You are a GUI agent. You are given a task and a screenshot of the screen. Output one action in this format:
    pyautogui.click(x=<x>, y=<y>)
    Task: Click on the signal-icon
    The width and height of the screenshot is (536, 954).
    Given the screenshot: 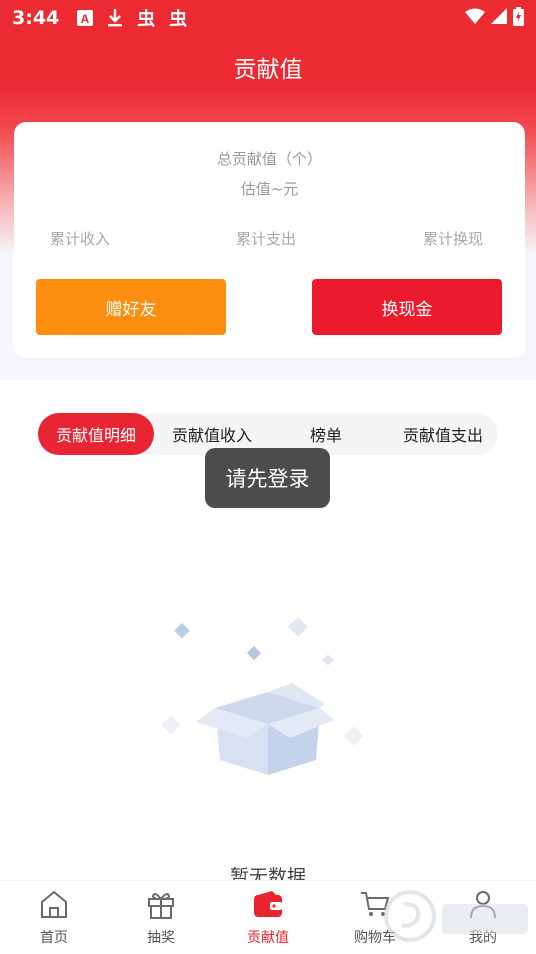 What is the action you would take?
    pyautogui.click(x=499, y=18)
    